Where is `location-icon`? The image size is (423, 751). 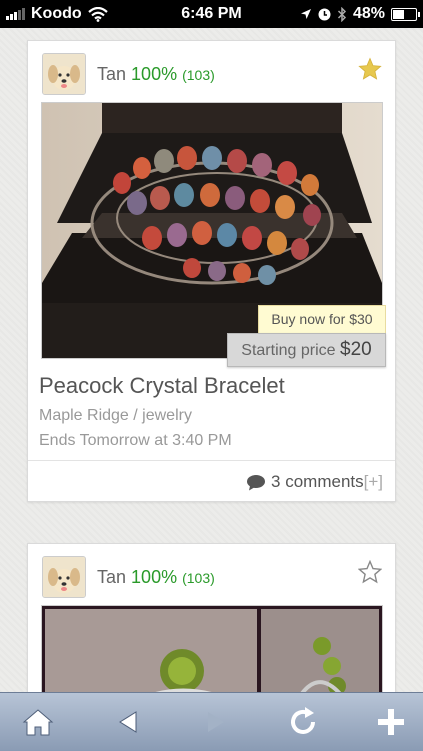 location-icon is located at coordinates (305, 14).